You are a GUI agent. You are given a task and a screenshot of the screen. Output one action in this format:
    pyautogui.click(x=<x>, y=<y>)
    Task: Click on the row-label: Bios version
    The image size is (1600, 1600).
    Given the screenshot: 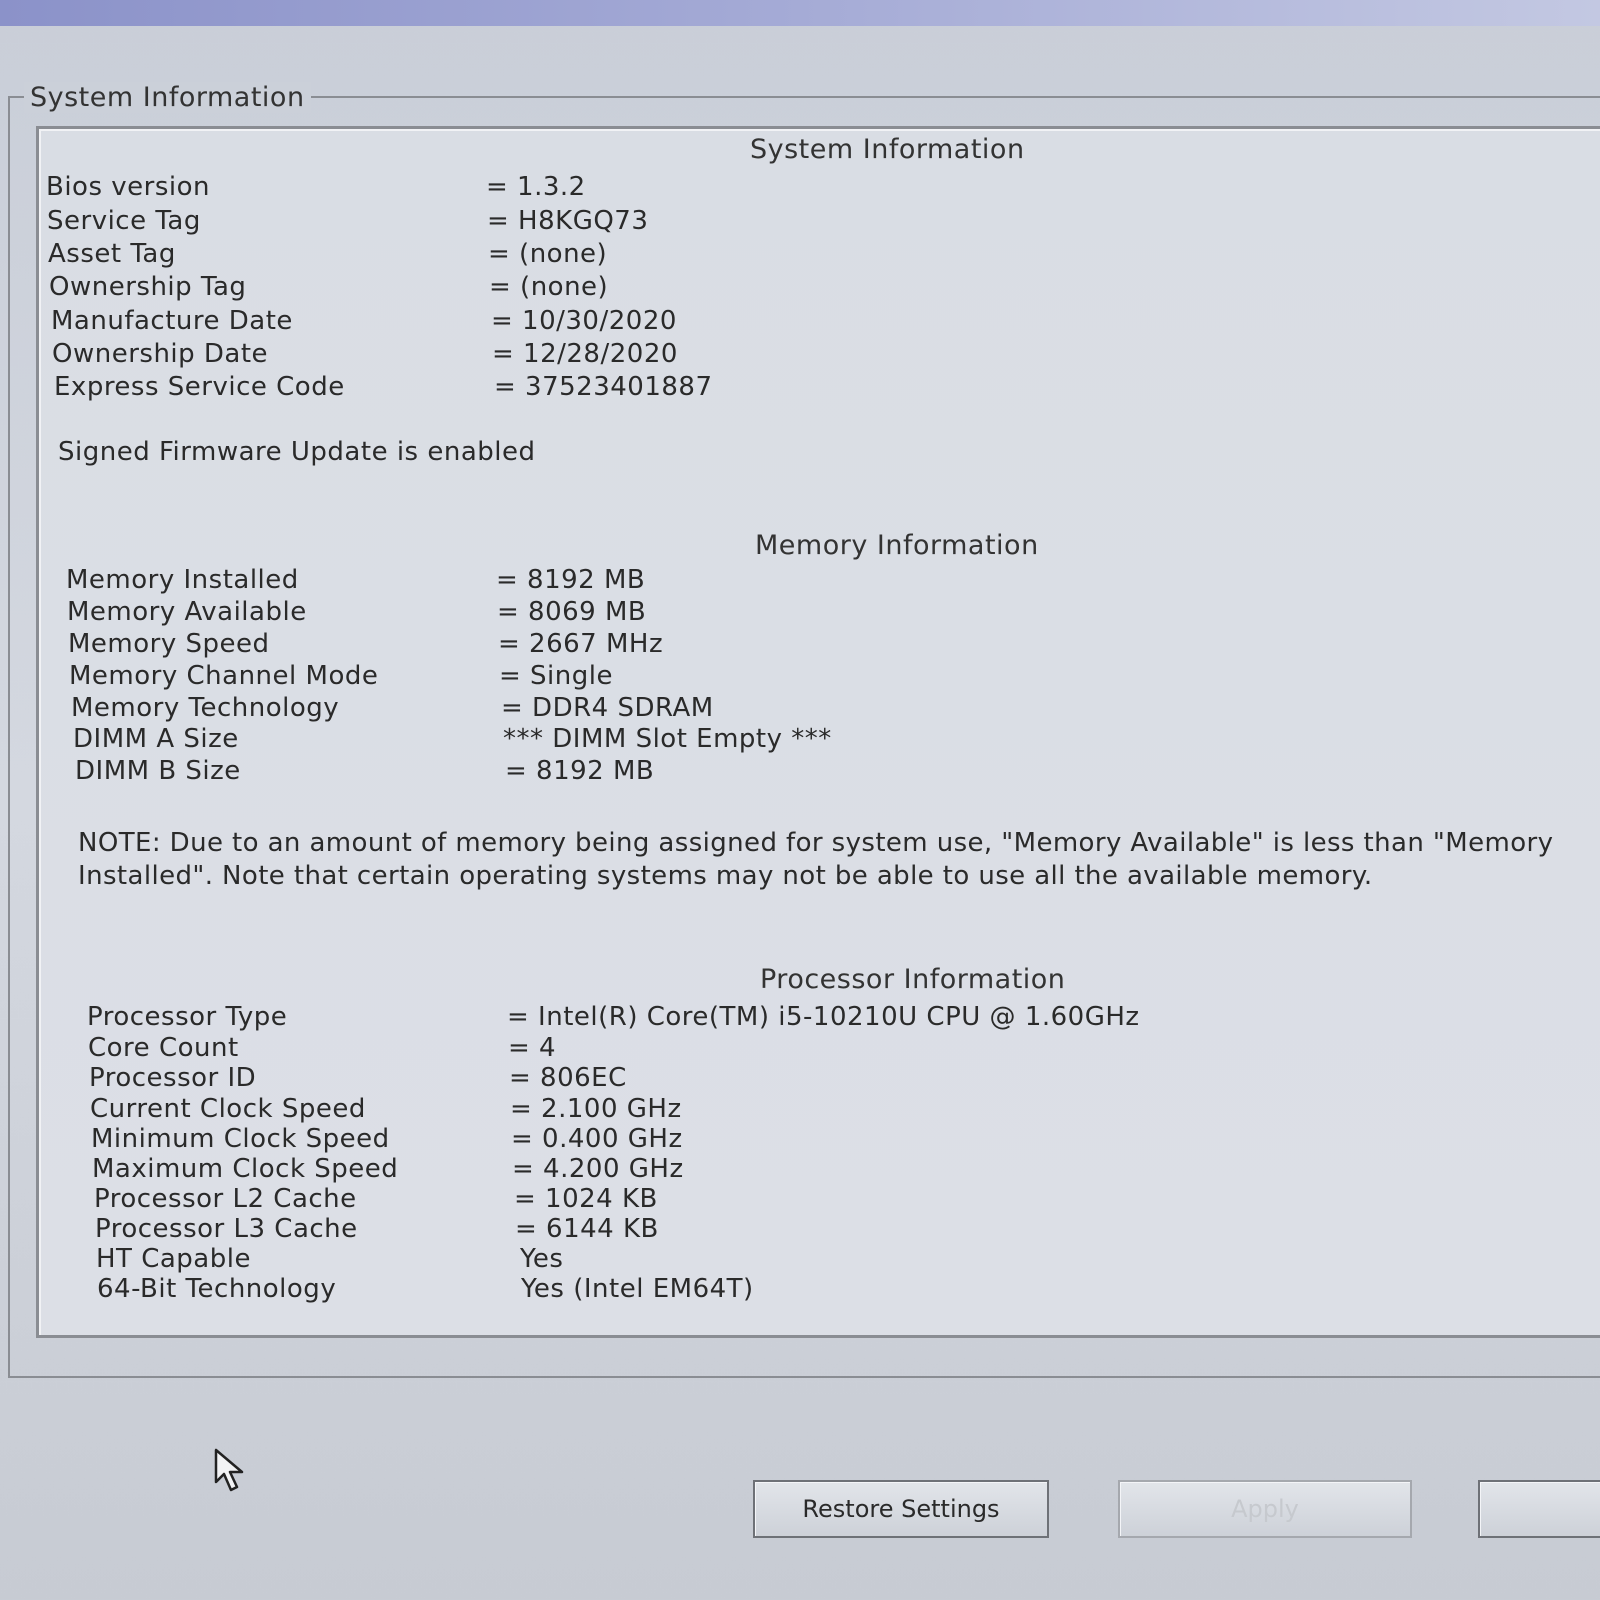 What is the action you would take?
    pyautogui.click(x=128, y=187)
    